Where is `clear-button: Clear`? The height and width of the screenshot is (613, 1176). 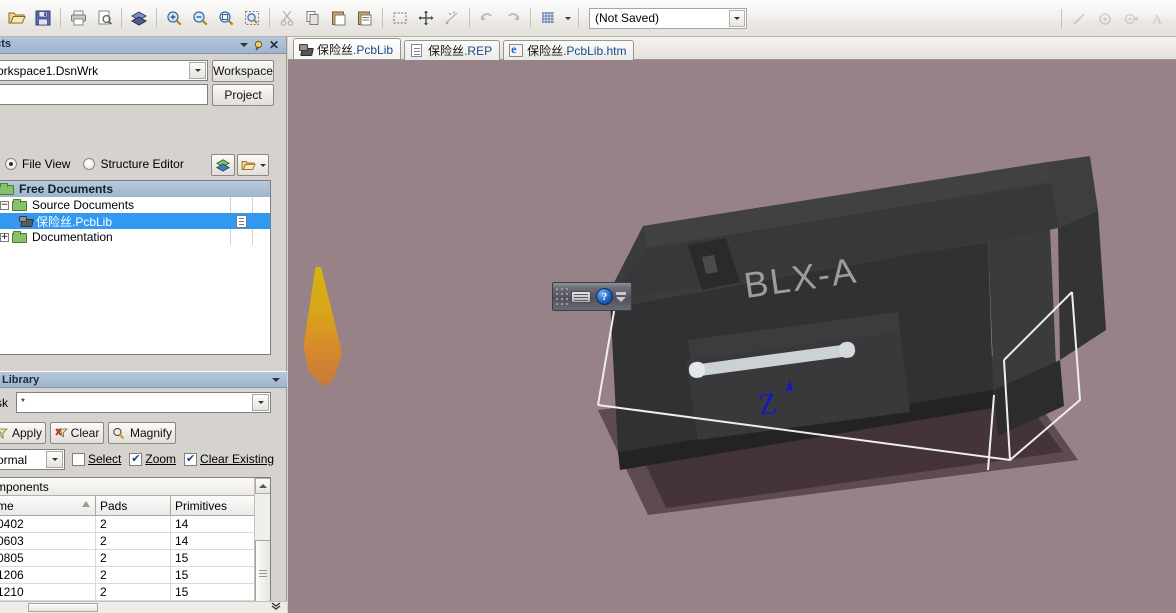 clear-button: Clear is located at coordinates (77, 433).